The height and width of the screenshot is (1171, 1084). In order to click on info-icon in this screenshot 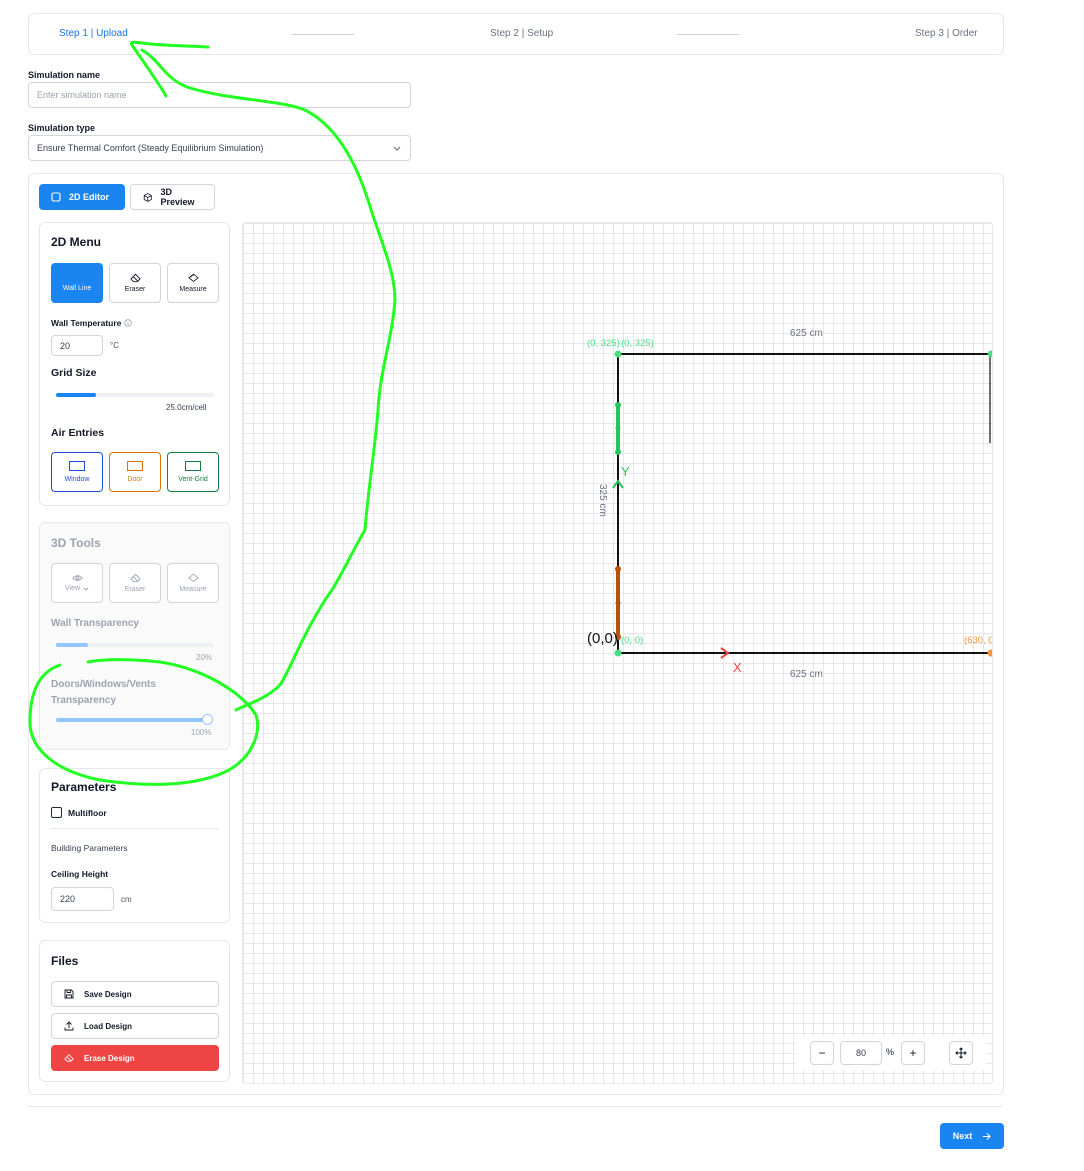, I will do `click(128, 323)`.